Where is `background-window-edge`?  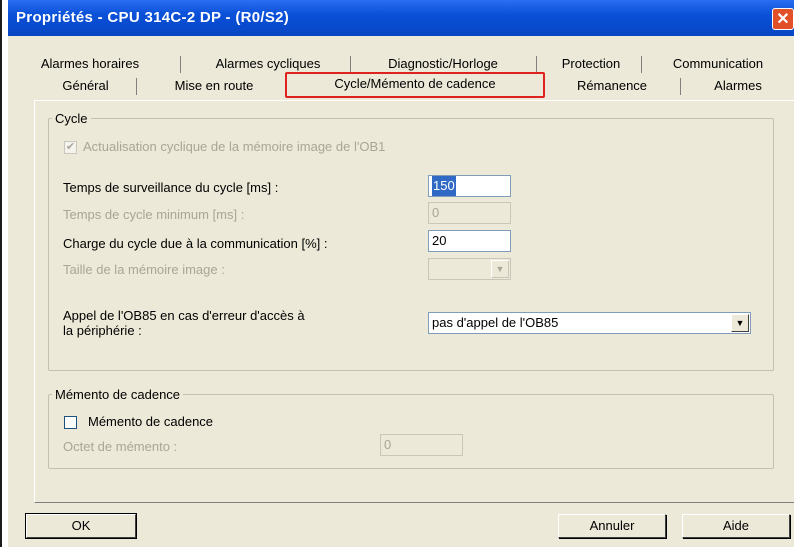 background-window-edge is located at coordinates (1, 273).